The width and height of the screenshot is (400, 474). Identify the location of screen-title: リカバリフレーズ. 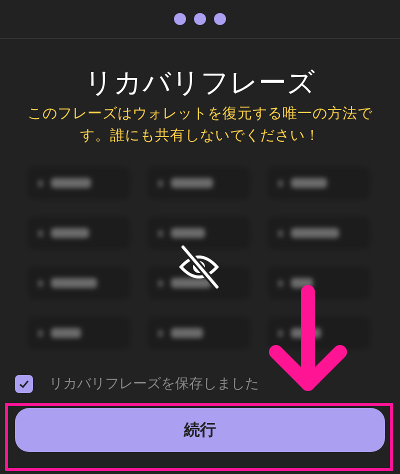
(200, 83).